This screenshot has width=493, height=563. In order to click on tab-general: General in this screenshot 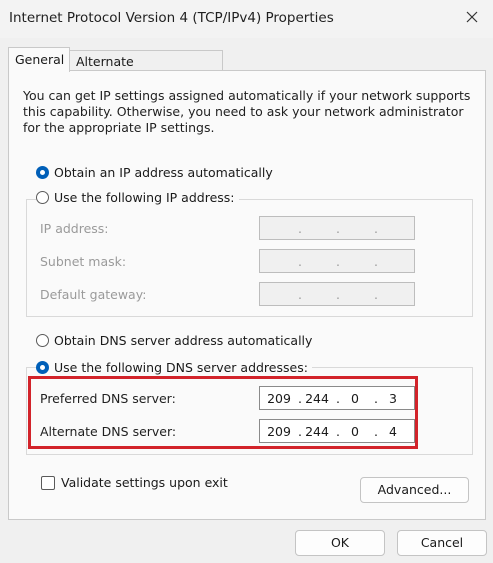, I will do `click(39, 59)`.